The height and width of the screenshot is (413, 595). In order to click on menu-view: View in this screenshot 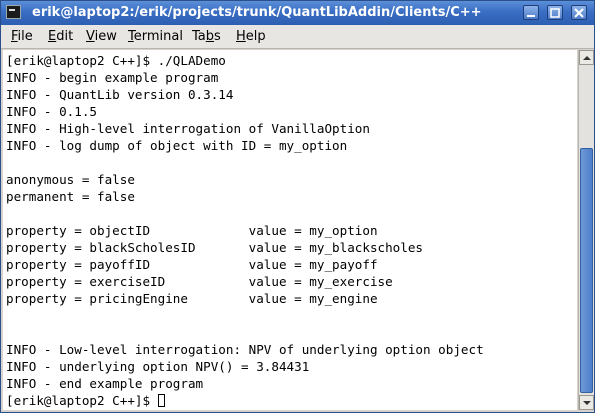, I will do `click(101, 36)`.